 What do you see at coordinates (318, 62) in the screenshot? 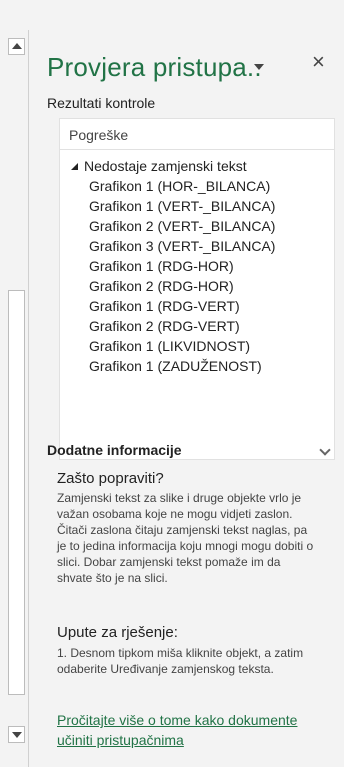
I see `close-icon: ×` at bounding box center [318, 62].